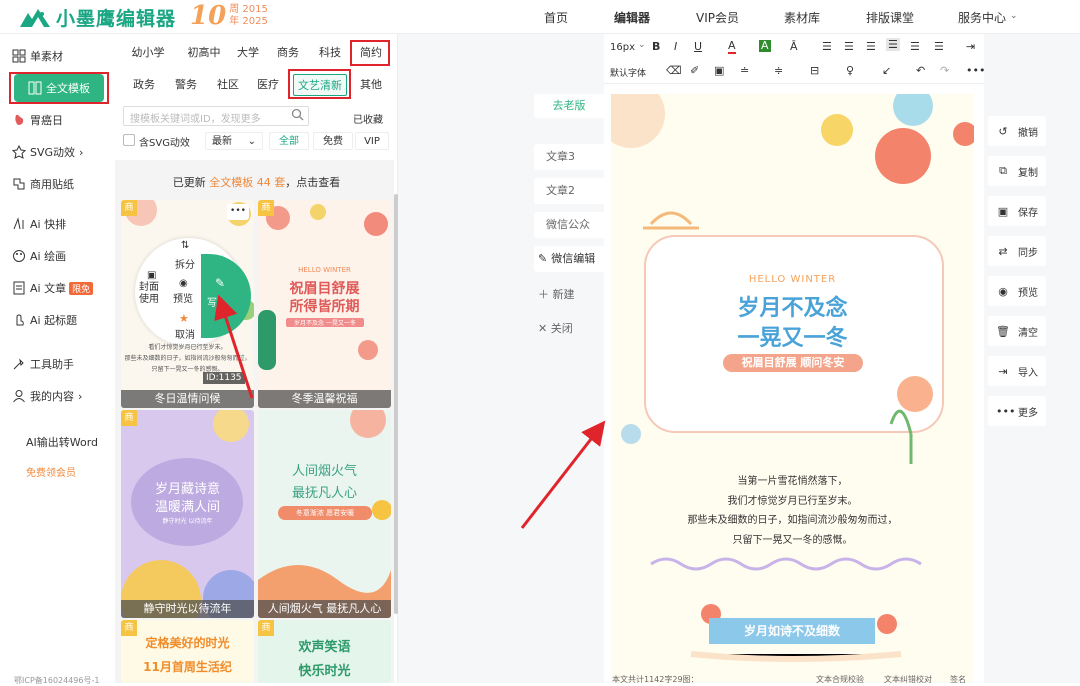 The height and width of the screenshot is (686, 1080). I want to click on tag-gov: 政务, so click(144, 85).